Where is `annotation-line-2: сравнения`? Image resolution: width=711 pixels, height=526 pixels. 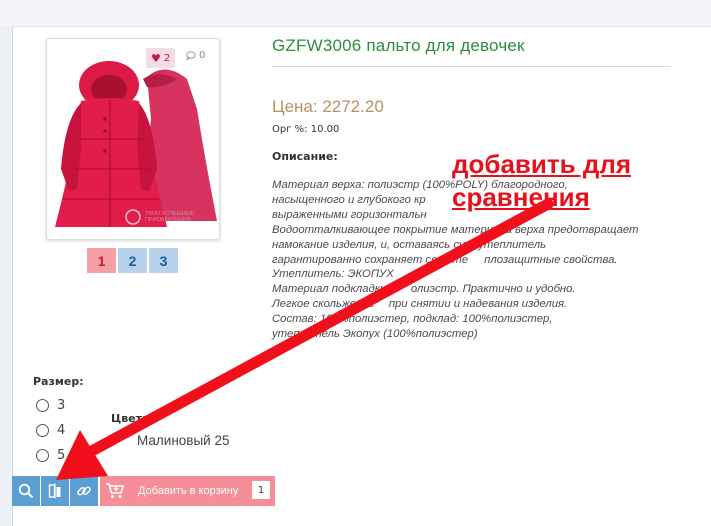 annotation-line-2: сравнения is located at coordinates (521, 197).